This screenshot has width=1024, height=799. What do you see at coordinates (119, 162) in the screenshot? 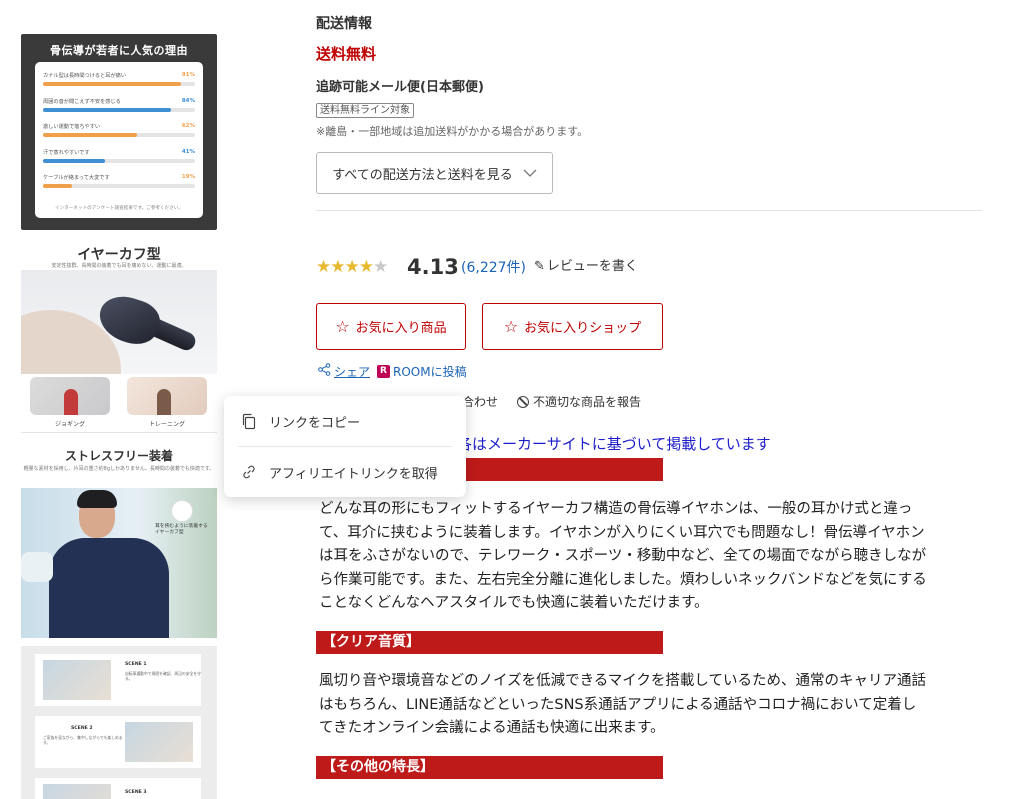
I see `survey-row: 汗で蒸れやすいです 41%` at bounding box center [119, 162].